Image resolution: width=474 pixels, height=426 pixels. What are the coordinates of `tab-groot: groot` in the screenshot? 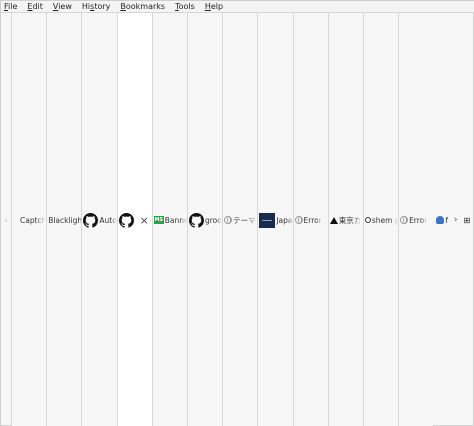 It's located at (204, 219).